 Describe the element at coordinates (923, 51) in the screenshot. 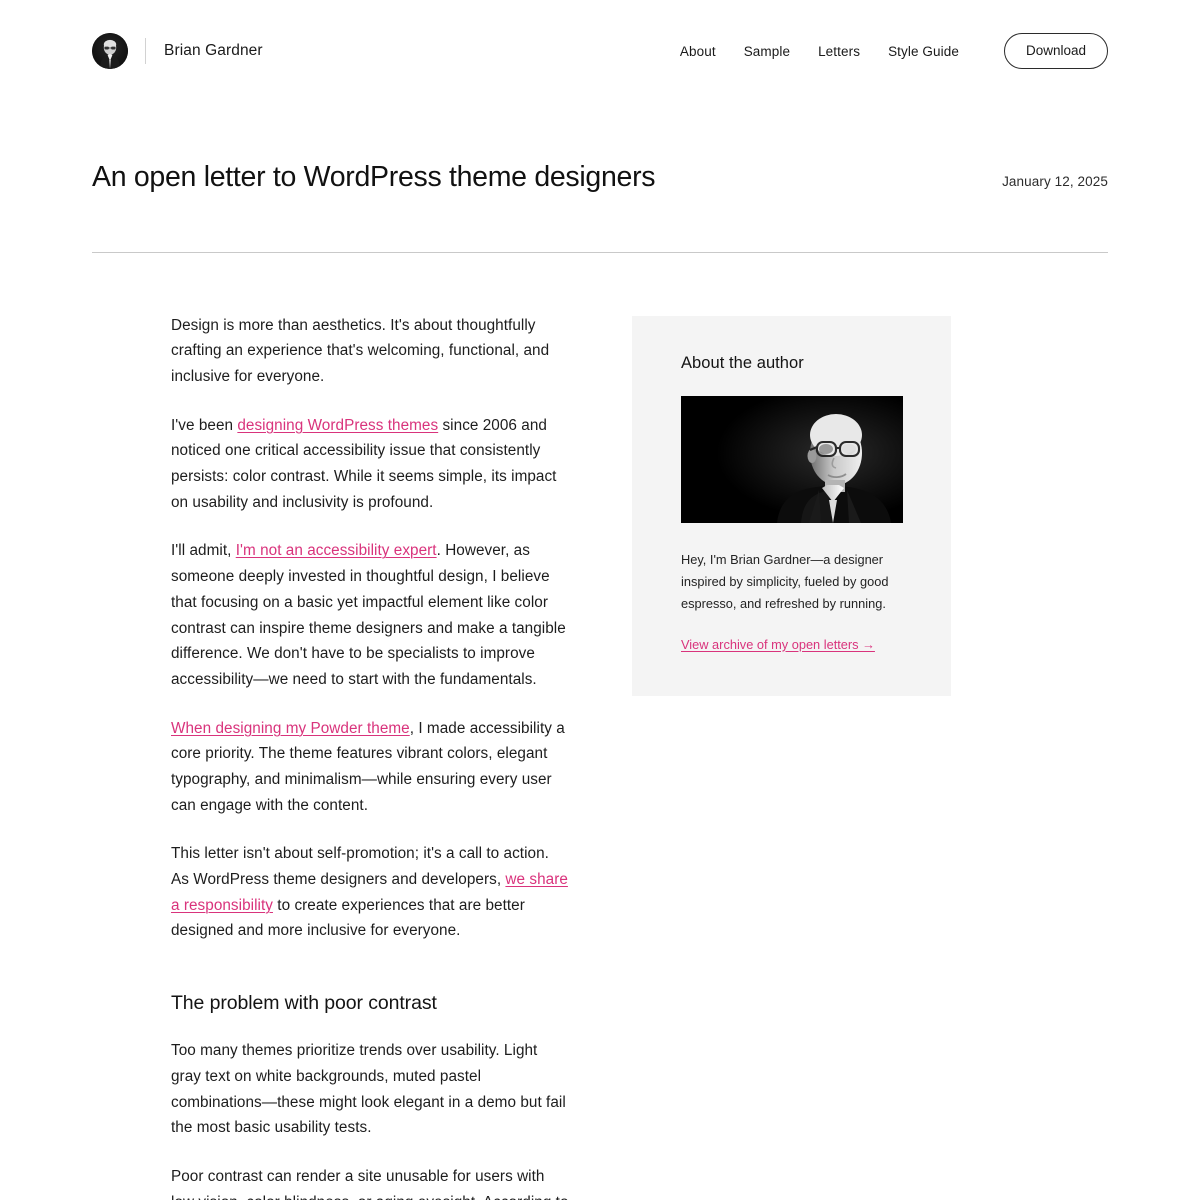

I see `nav-item-style-guide: Style Guide` at that location.